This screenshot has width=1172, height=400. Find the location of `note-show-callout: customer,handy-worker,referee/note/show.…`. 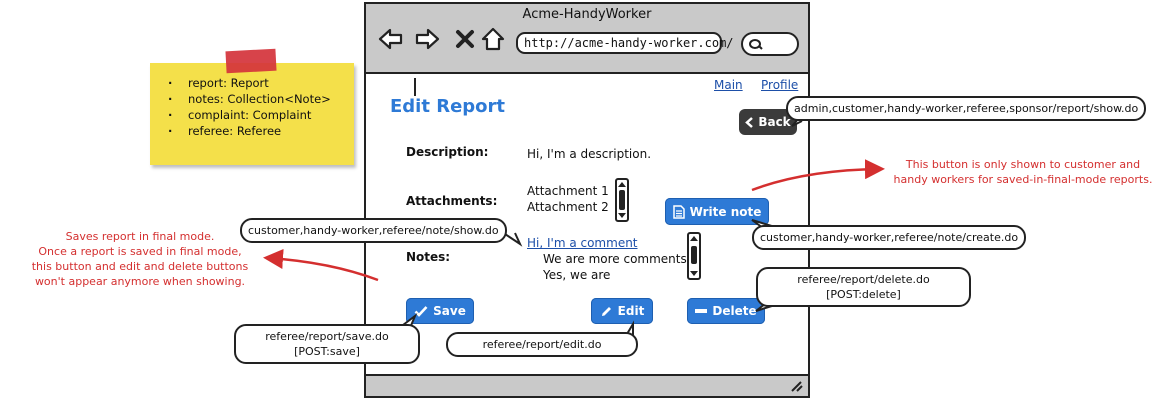

note-show-callout: customer,handy-worker,referee/note/show.… is located at coordinates (373, 230).